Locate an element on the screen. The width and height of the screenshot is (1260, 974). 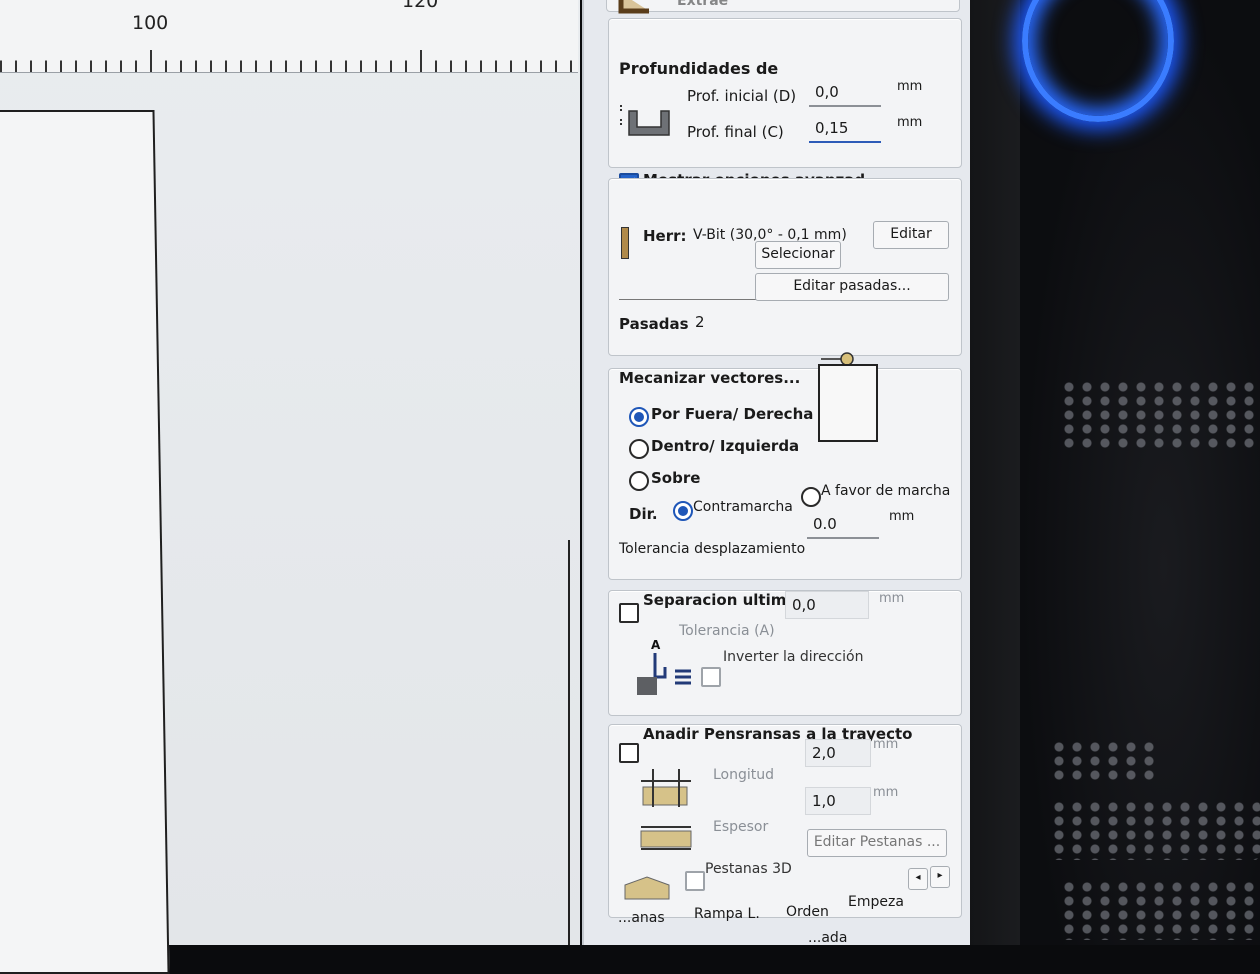
offset-tolerance-input is located at coordinates (843, 525).